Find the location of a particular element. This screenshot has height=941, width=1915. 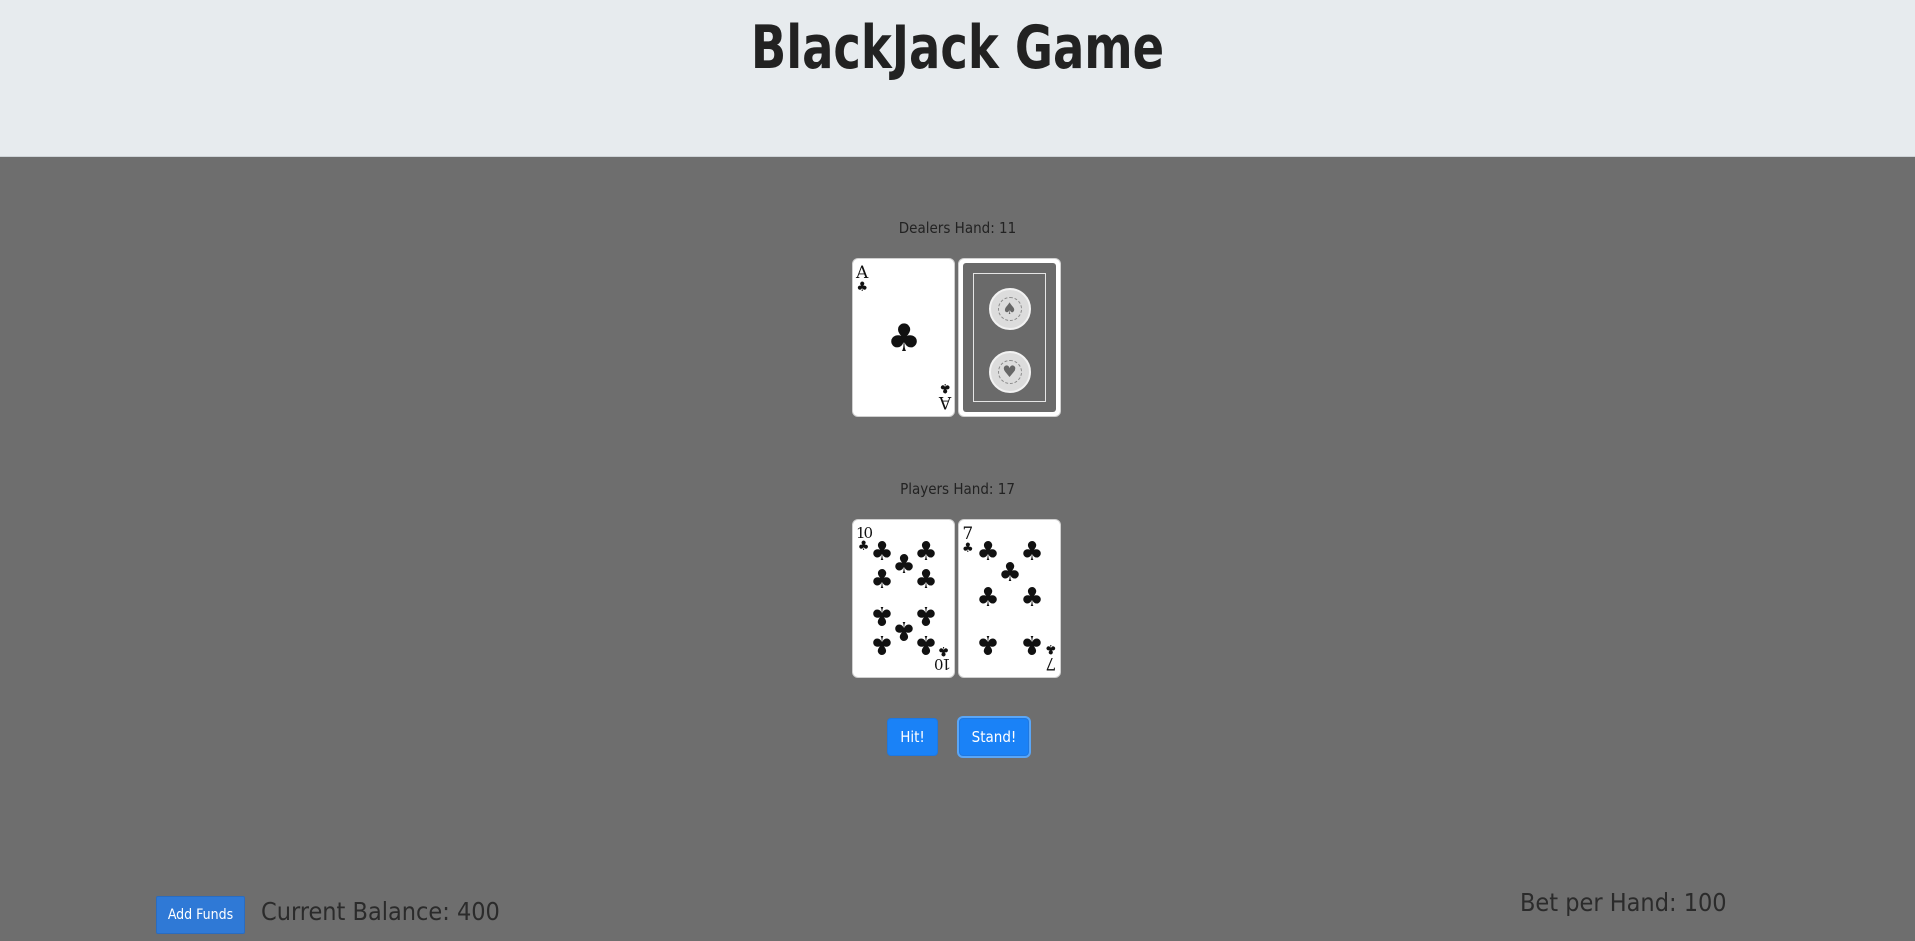

card-rank: A is located at coordinates (944, 402).